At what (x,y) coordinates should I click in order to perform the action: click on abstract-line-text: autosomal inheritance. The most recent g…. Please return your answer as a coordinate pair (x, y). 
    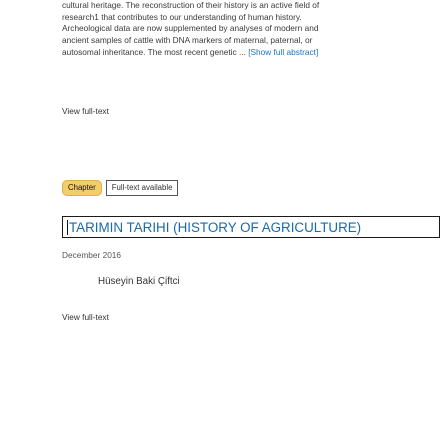
    Looking at the image, I should click on (154, 51).